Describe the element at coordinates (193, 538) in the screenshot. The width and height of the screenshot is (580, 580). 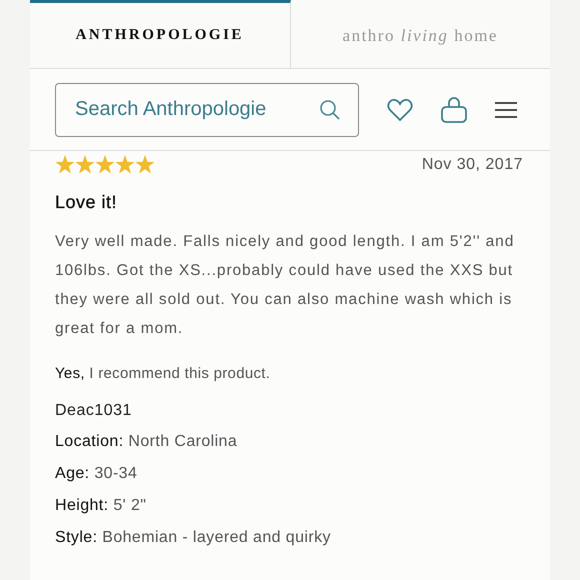
I see `reviewer-detail: Style: Bohemian - layered and quirky` at that location.